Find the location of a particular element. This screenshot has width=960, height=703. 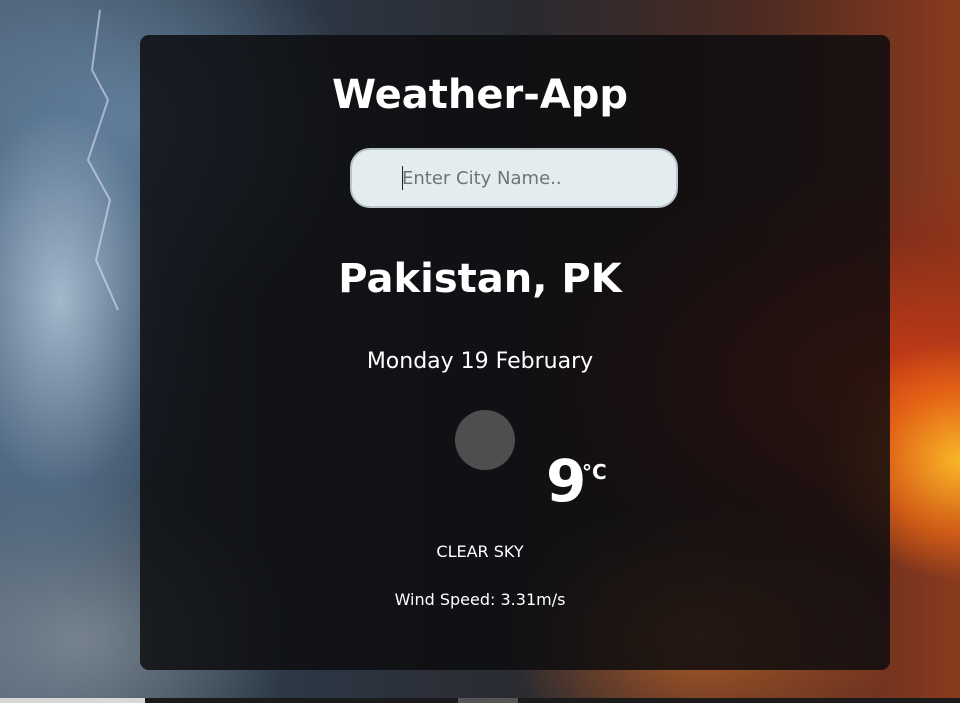

text-caret is located at coordinates (402, 178).